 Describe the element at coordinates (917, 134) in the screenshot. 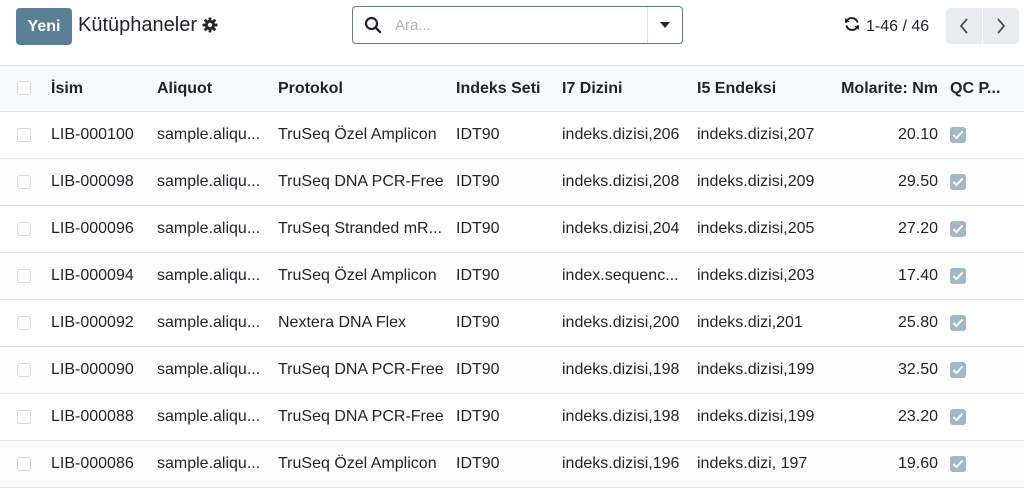

I see `molarity-cell: 20.10` at that location.